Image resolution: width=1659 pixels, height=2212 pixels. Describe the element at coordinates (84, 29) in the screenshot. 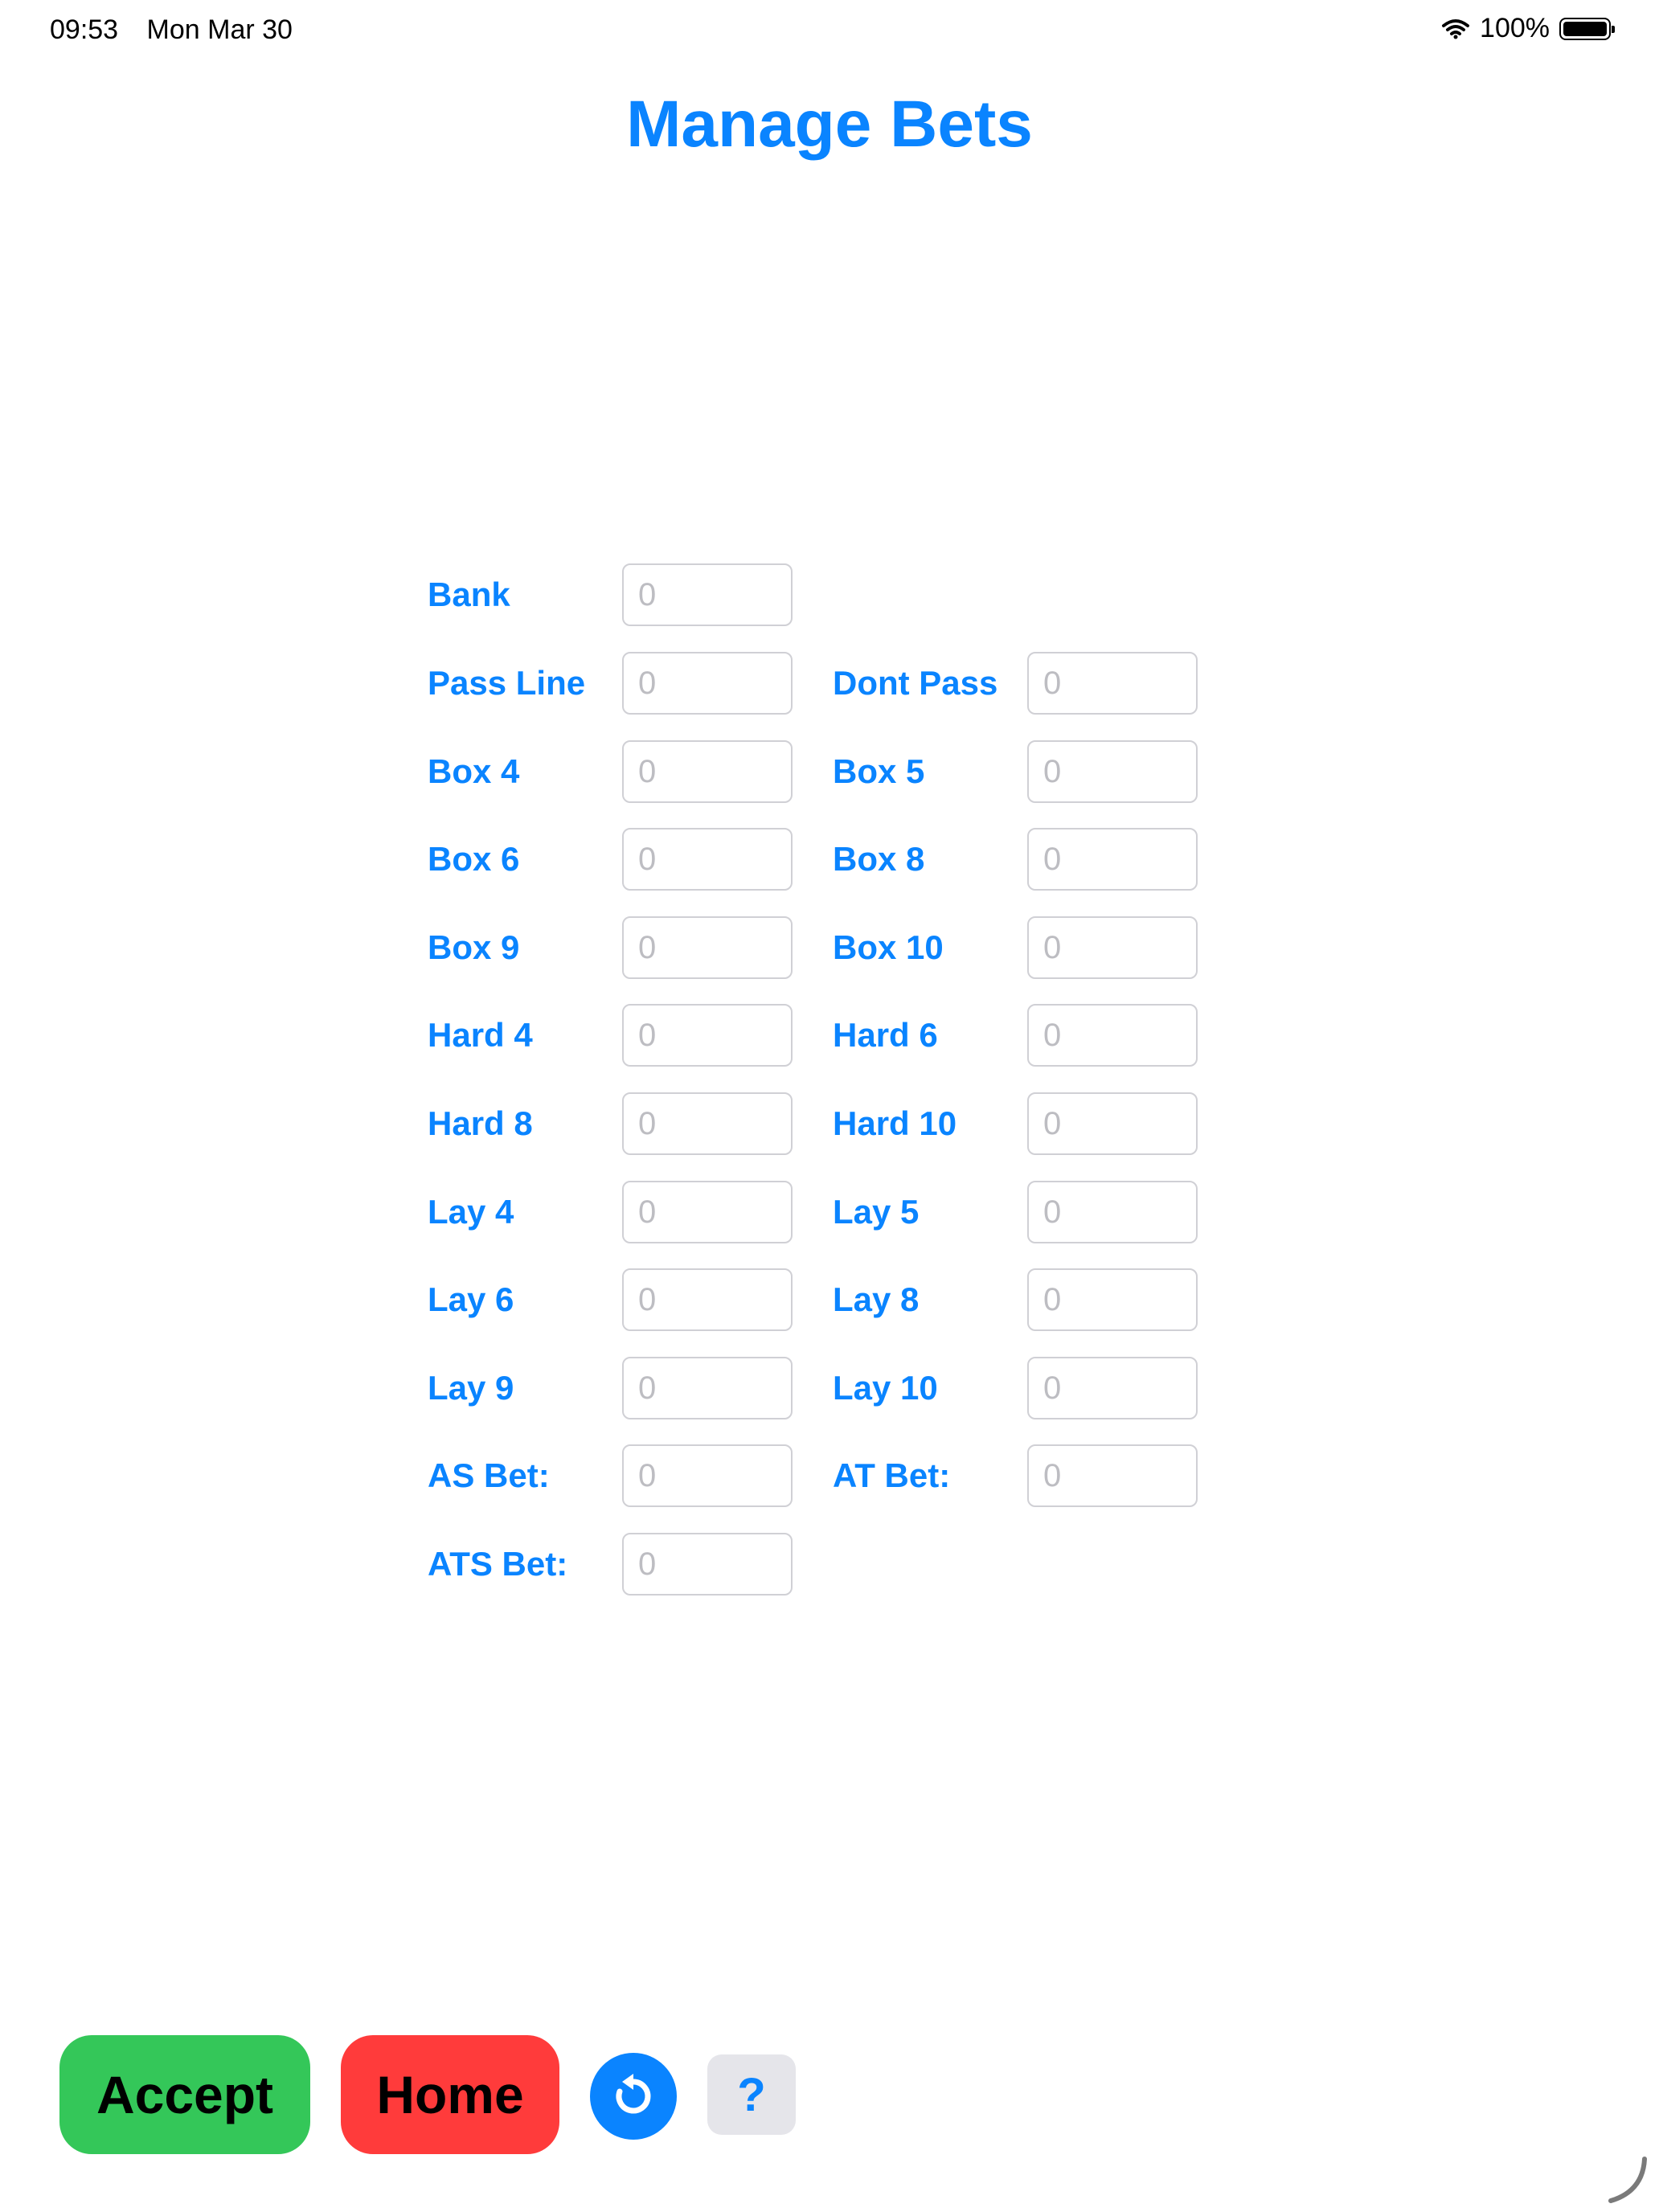

I see `status-time: 09:53` at that location.